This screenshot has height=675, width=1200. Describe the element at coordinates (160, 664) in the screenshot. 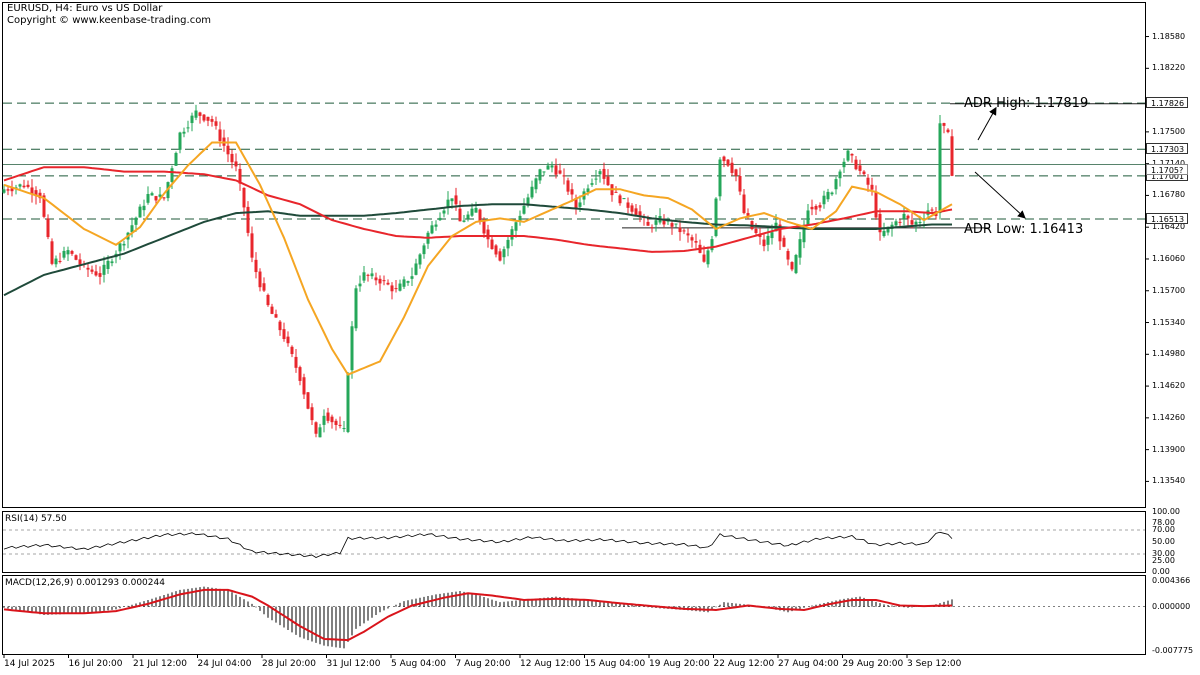

I see `time-tick-label: 21 Jul 12:00` at that location.